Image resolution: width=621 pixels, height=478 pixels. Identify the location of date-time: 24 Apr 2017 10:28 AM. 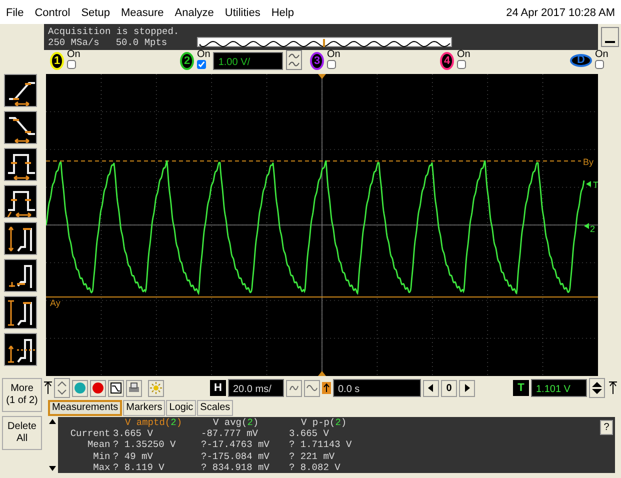
(560, 13).